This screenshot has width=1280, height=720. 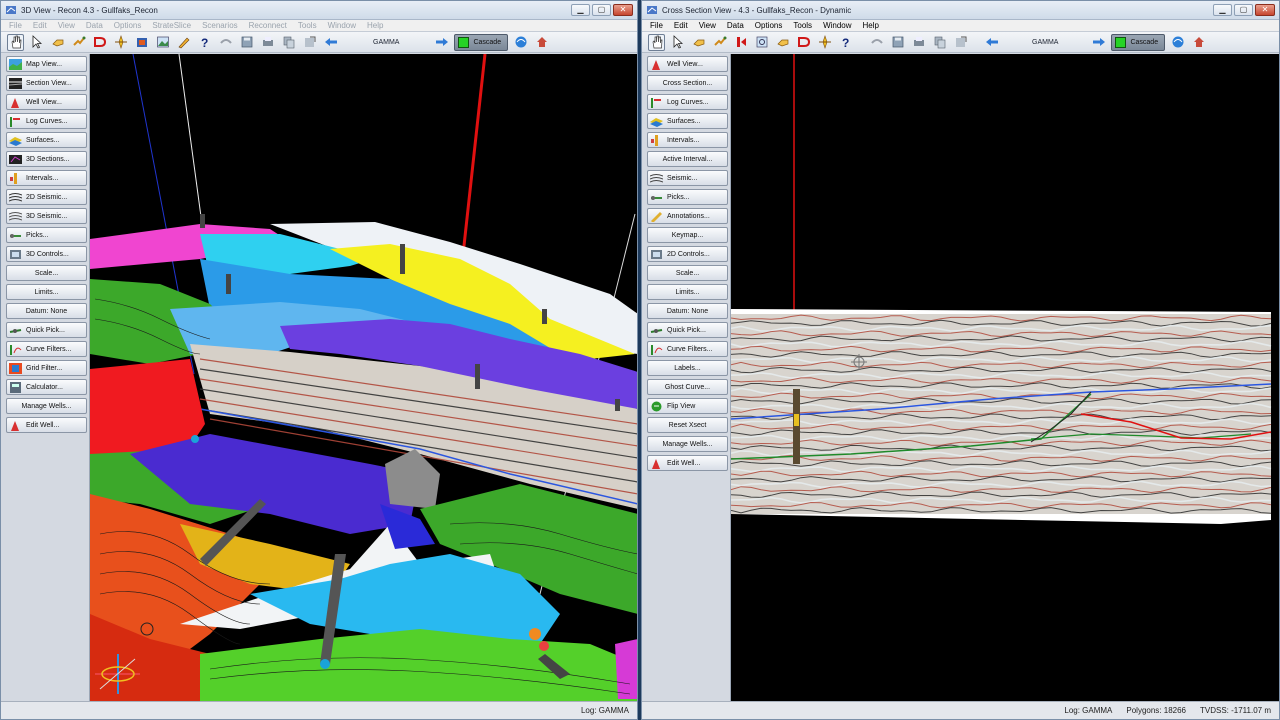 What do you see at coordinates (897, 42) in the screenshot?
I see `save-view-tool` at bounding box center [897, 42].